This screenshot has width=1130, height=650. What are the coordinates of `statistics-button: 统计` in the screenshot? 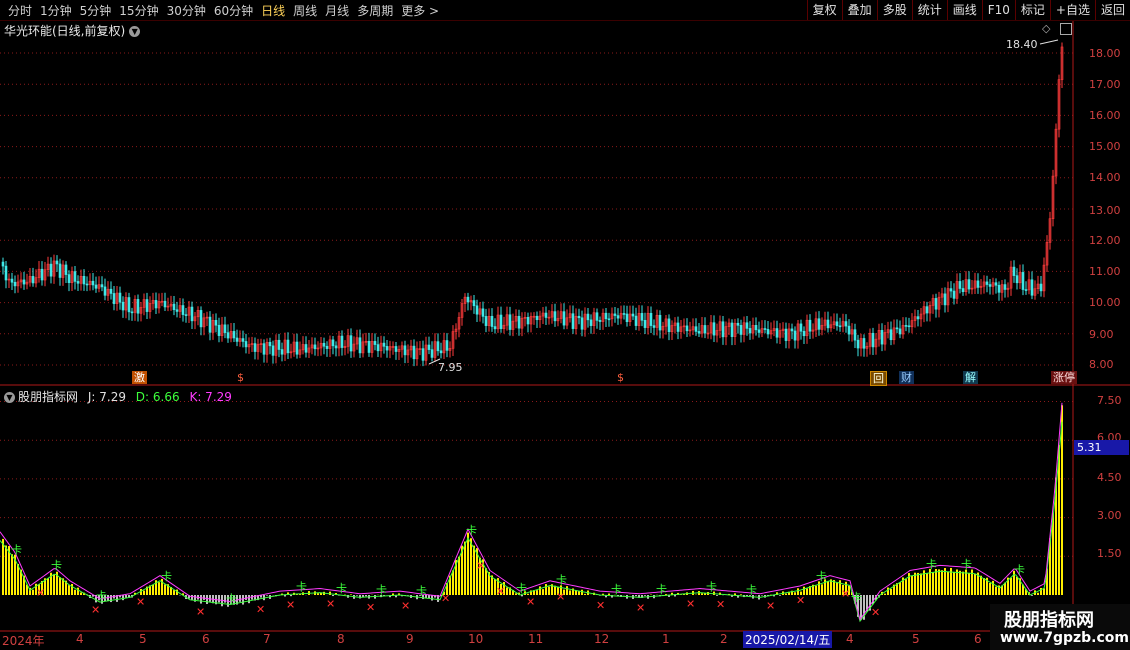 It's located at (929, 10).